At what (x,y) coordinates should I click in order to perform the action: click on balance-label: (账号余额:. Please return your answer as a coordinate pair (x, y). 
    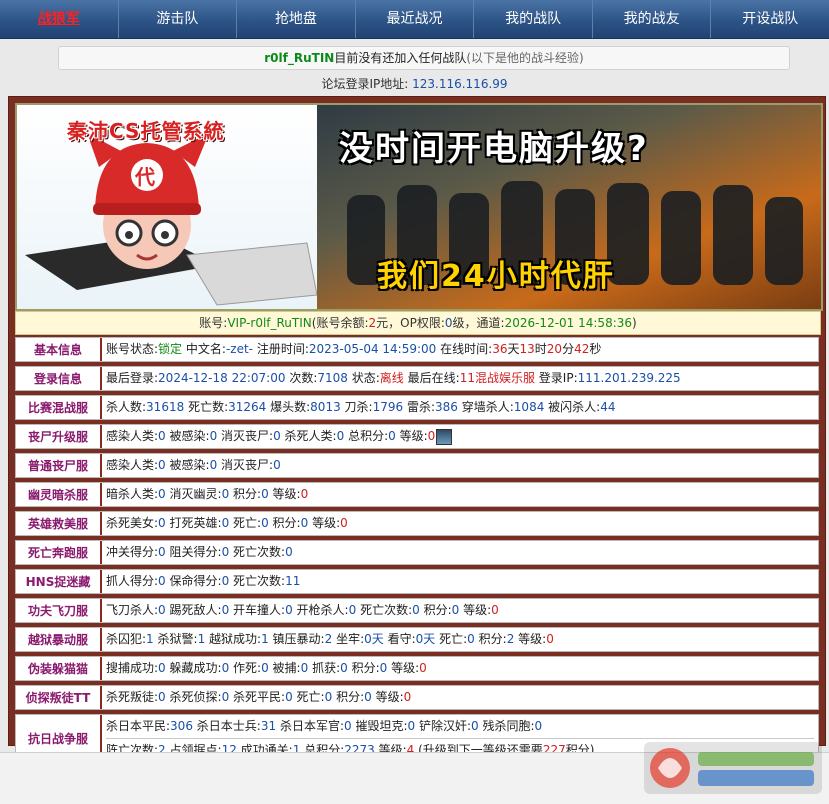
    Looking at the image, I should click on (340, 323).